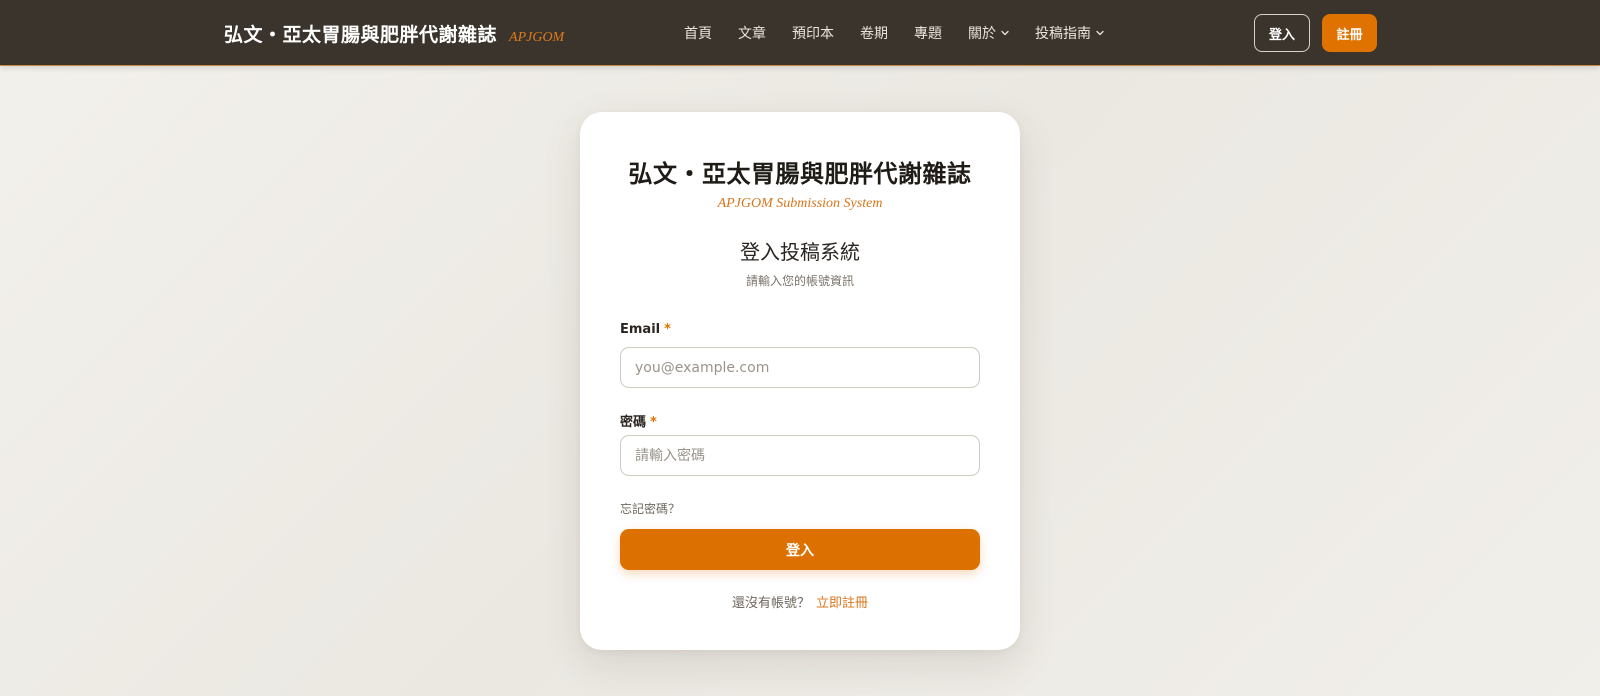  I want to click on register-prompt: 還沒有帳號？ 立即註冊, so click(800, 601).